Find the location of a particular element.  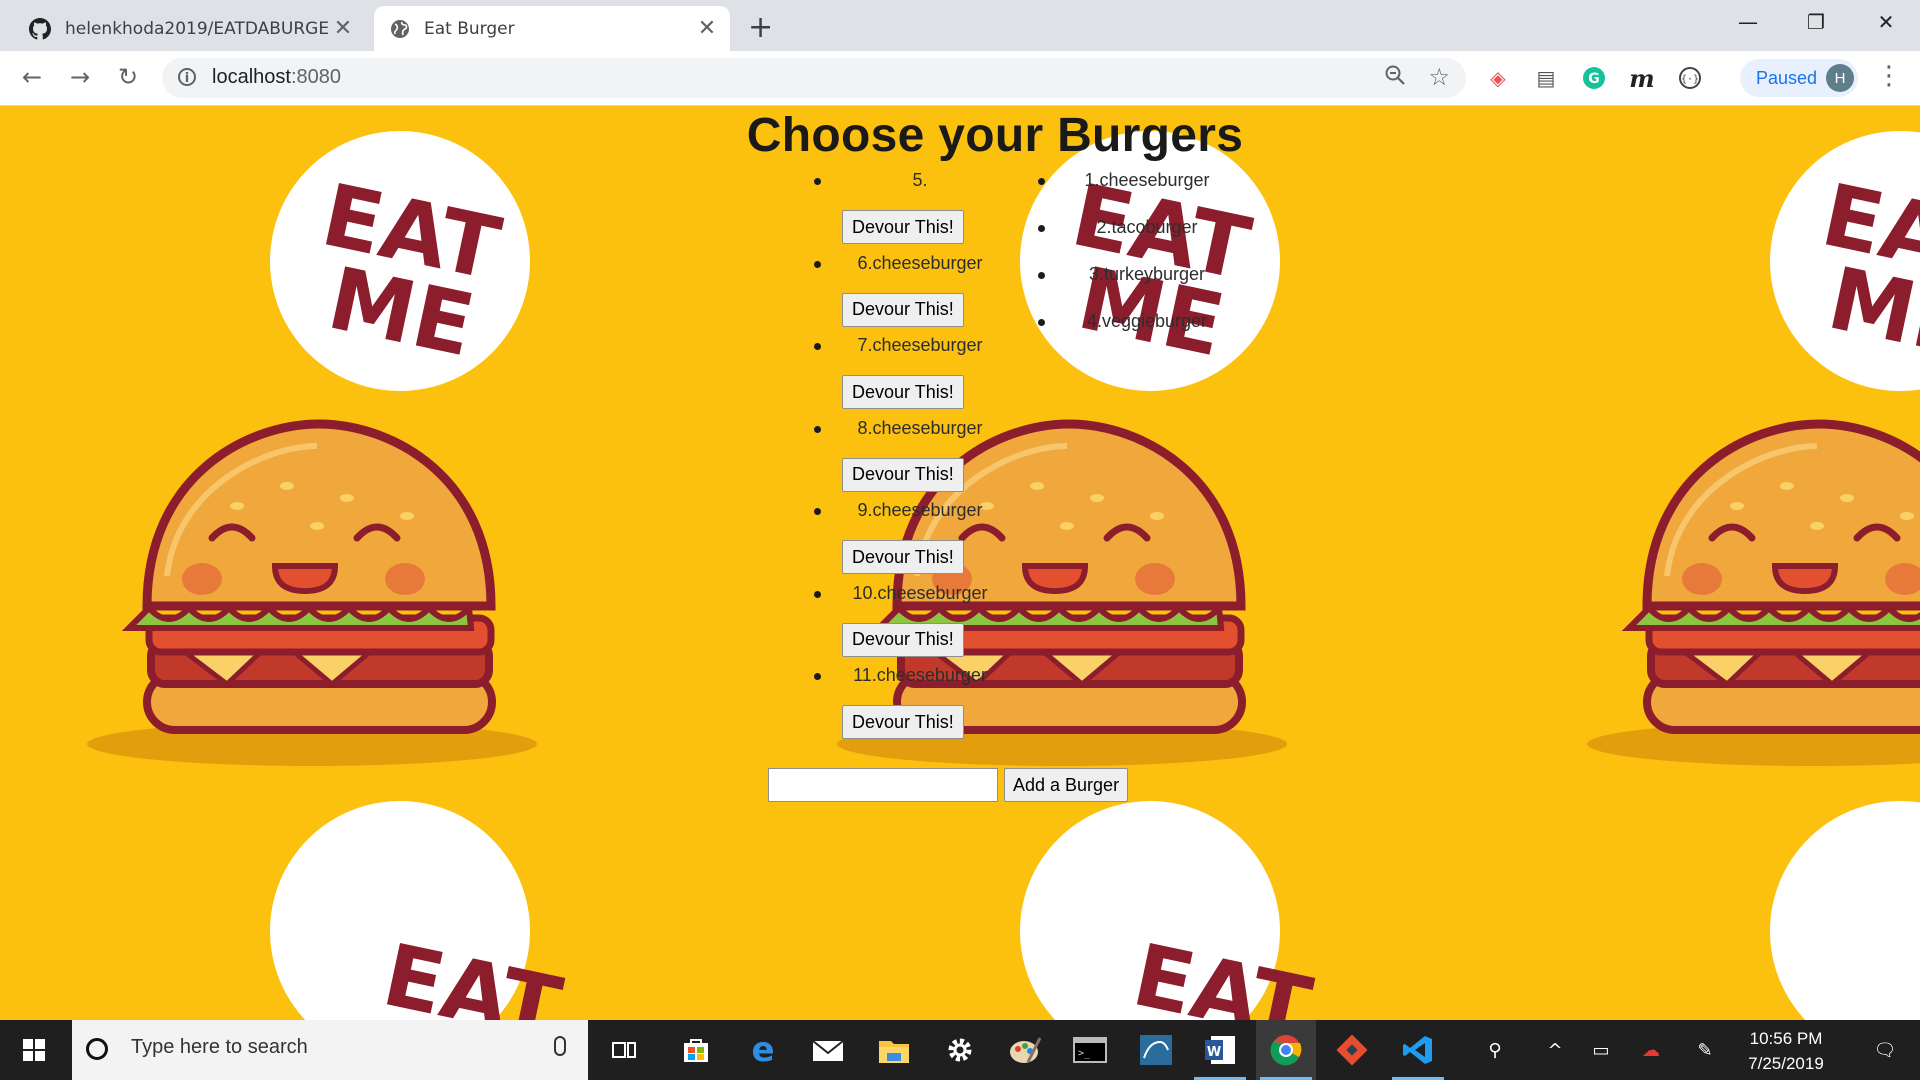

globe-icon is located at coordinates (400, 28).